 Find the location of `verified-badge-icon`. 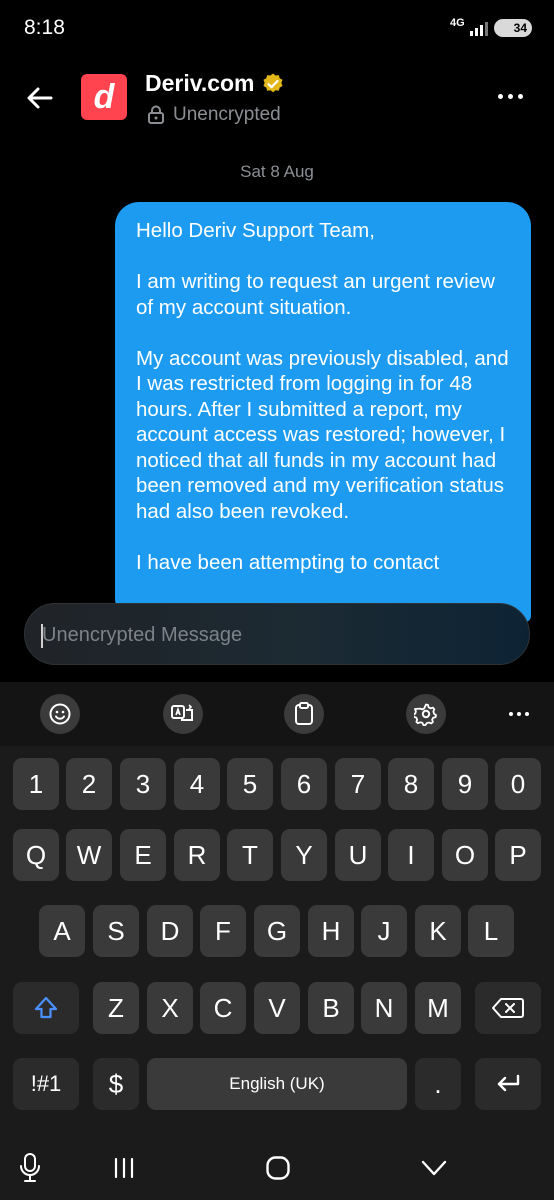

verified-badge-icon is located at coordinates (273, 82).